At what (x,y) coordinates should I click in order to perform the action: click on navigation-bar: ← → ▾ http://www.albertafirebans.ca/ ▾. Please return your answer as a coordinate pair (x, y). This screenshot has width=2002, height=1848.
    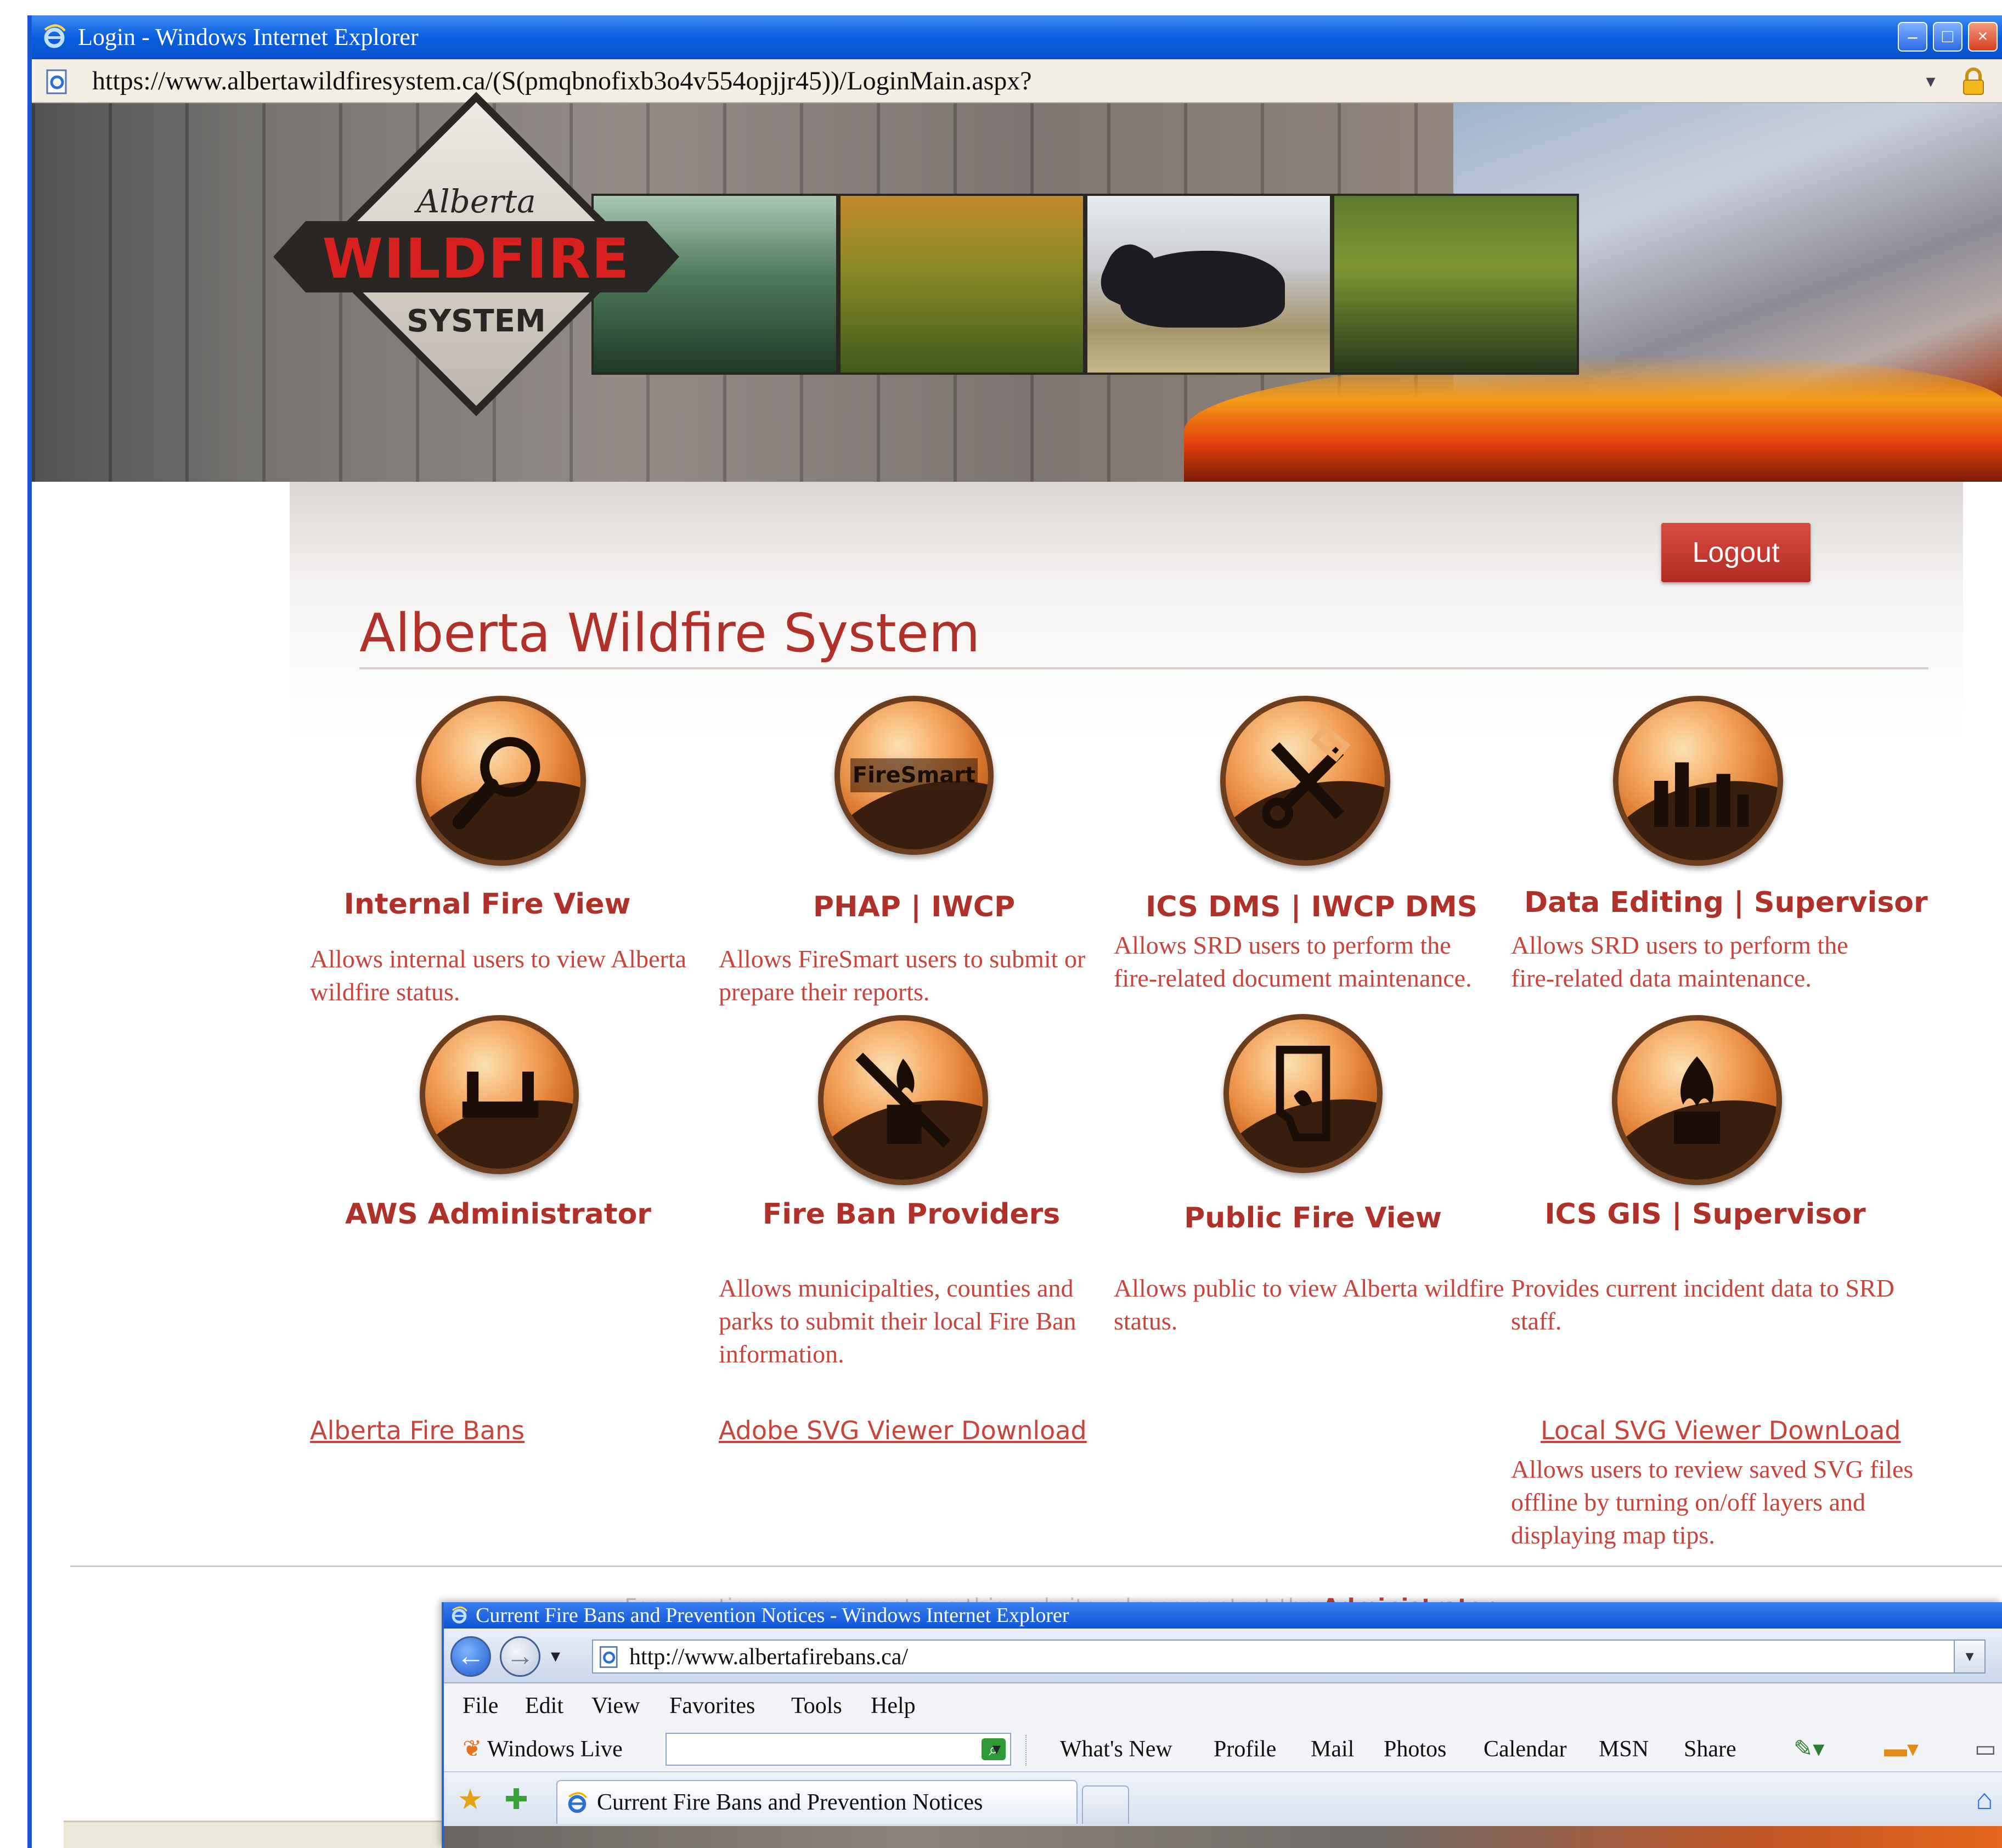
    Looking at the image, I should click on (1223, 1656).